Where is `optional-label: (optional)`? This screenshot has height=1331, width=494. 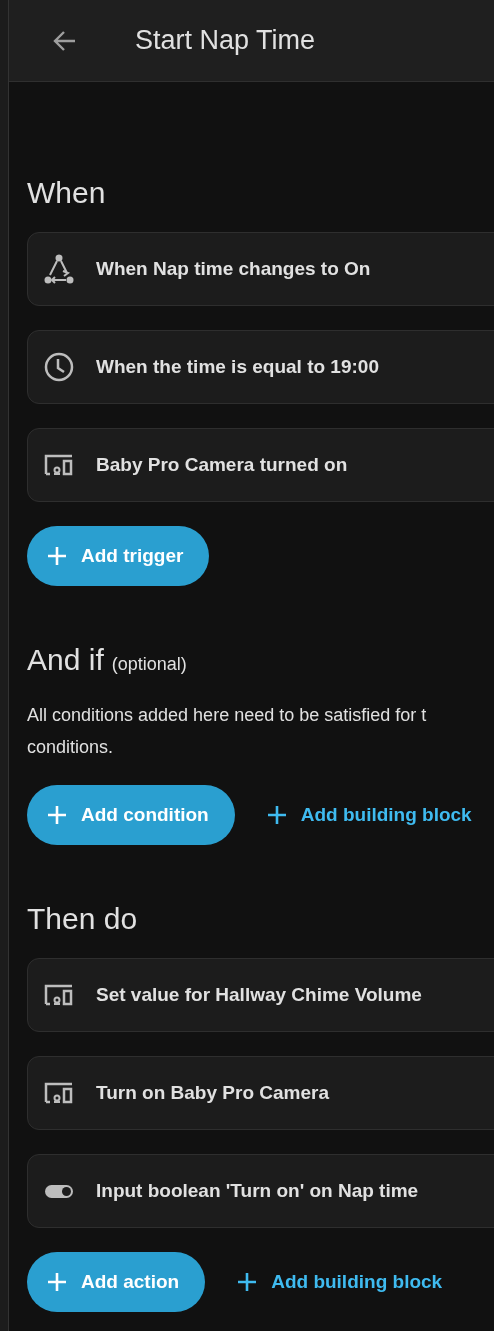
optional-label: (optional) is located at coordinates (149, 664).